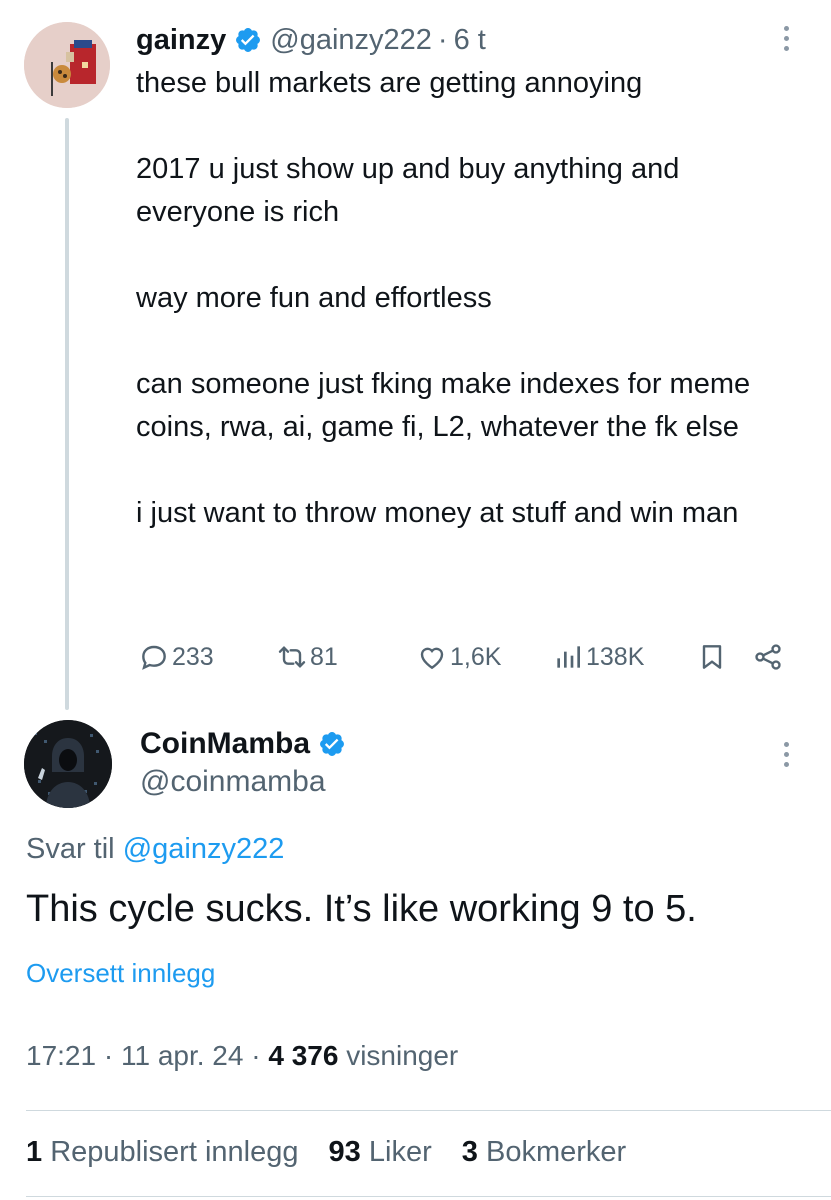 The image size is (831, 1200). Describe the element at coordinates (470, 40) in the screenshot. I see `parent-time: 6 t` at that location.